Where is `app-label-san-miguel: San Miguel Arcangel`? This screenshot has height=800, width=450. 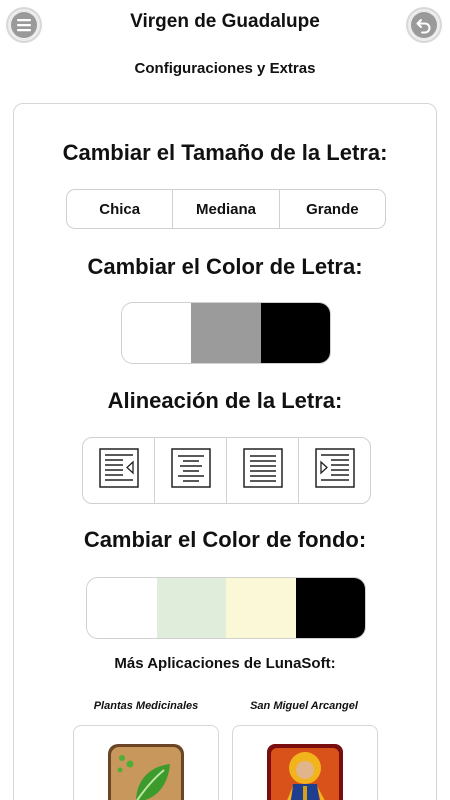 app-label-san-miguel: San Miguel Arcangel is located at coordinates (304, 706).